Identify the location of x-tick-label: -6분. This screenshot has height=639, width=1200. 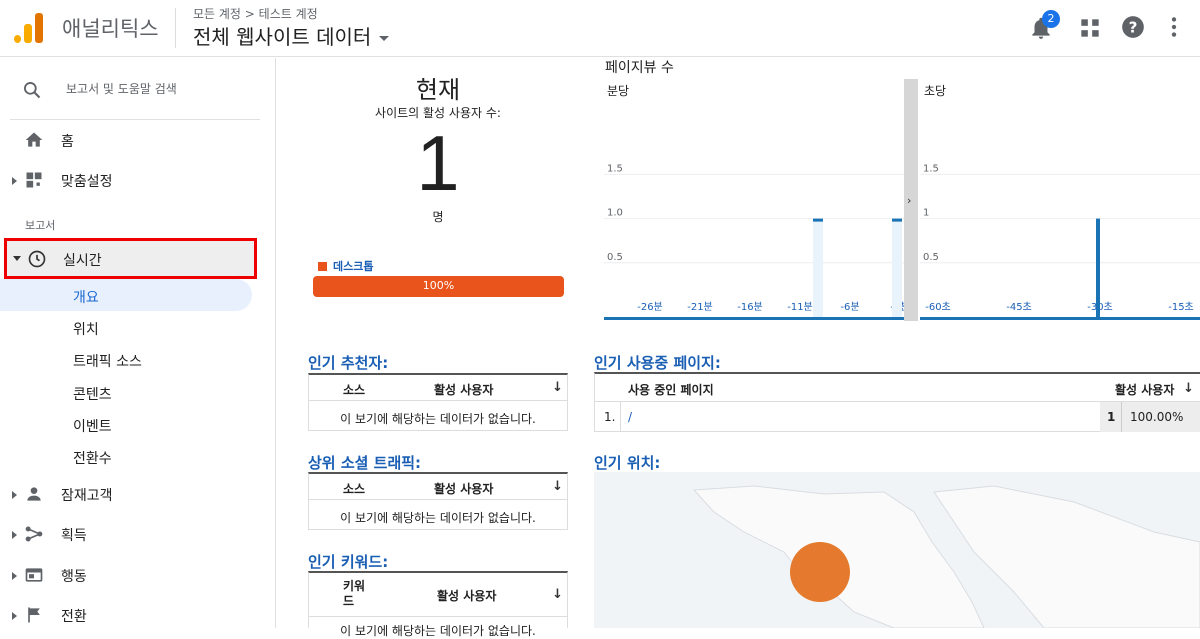
(849, 307).